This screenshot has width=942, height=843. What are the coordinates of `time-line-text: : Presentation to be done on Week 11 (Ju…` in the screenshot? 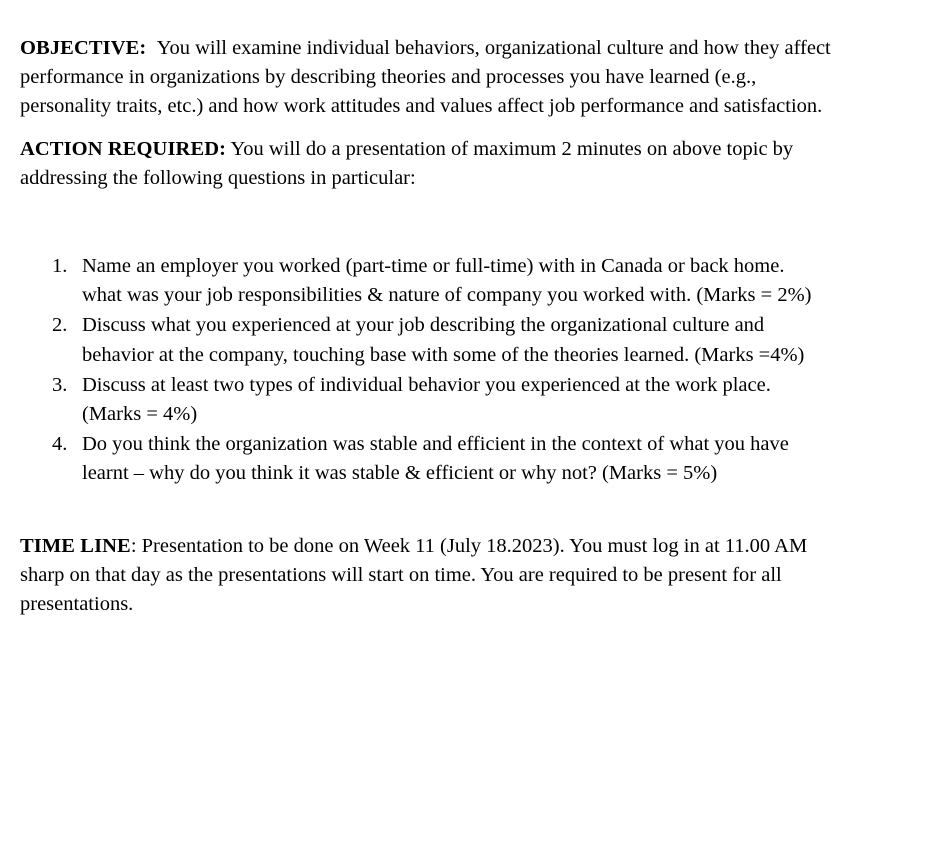 It's located at (414, 575).